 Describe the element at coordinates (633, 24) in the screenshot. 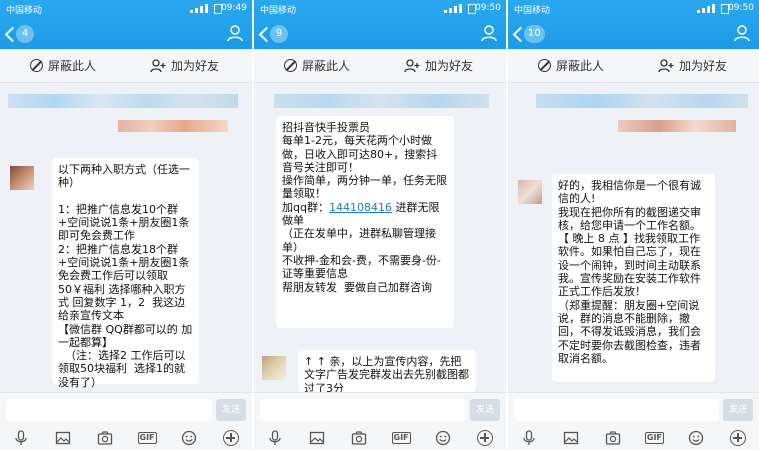

I see `title-bar: 中国移动 09:50 10` at that location.